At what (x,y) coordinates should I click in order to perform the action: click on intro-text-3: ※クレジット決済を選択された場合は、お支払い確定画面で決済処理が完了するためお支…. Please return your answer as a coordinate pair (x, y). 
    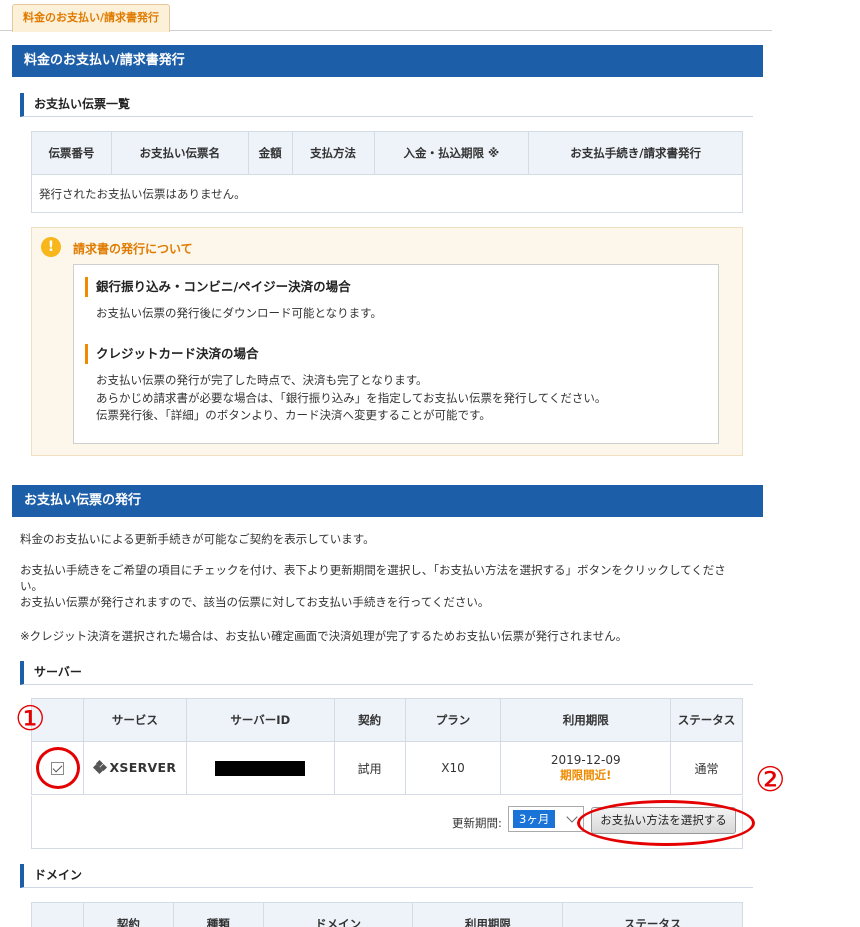
    Looking at the image, I should click on (324, 636).